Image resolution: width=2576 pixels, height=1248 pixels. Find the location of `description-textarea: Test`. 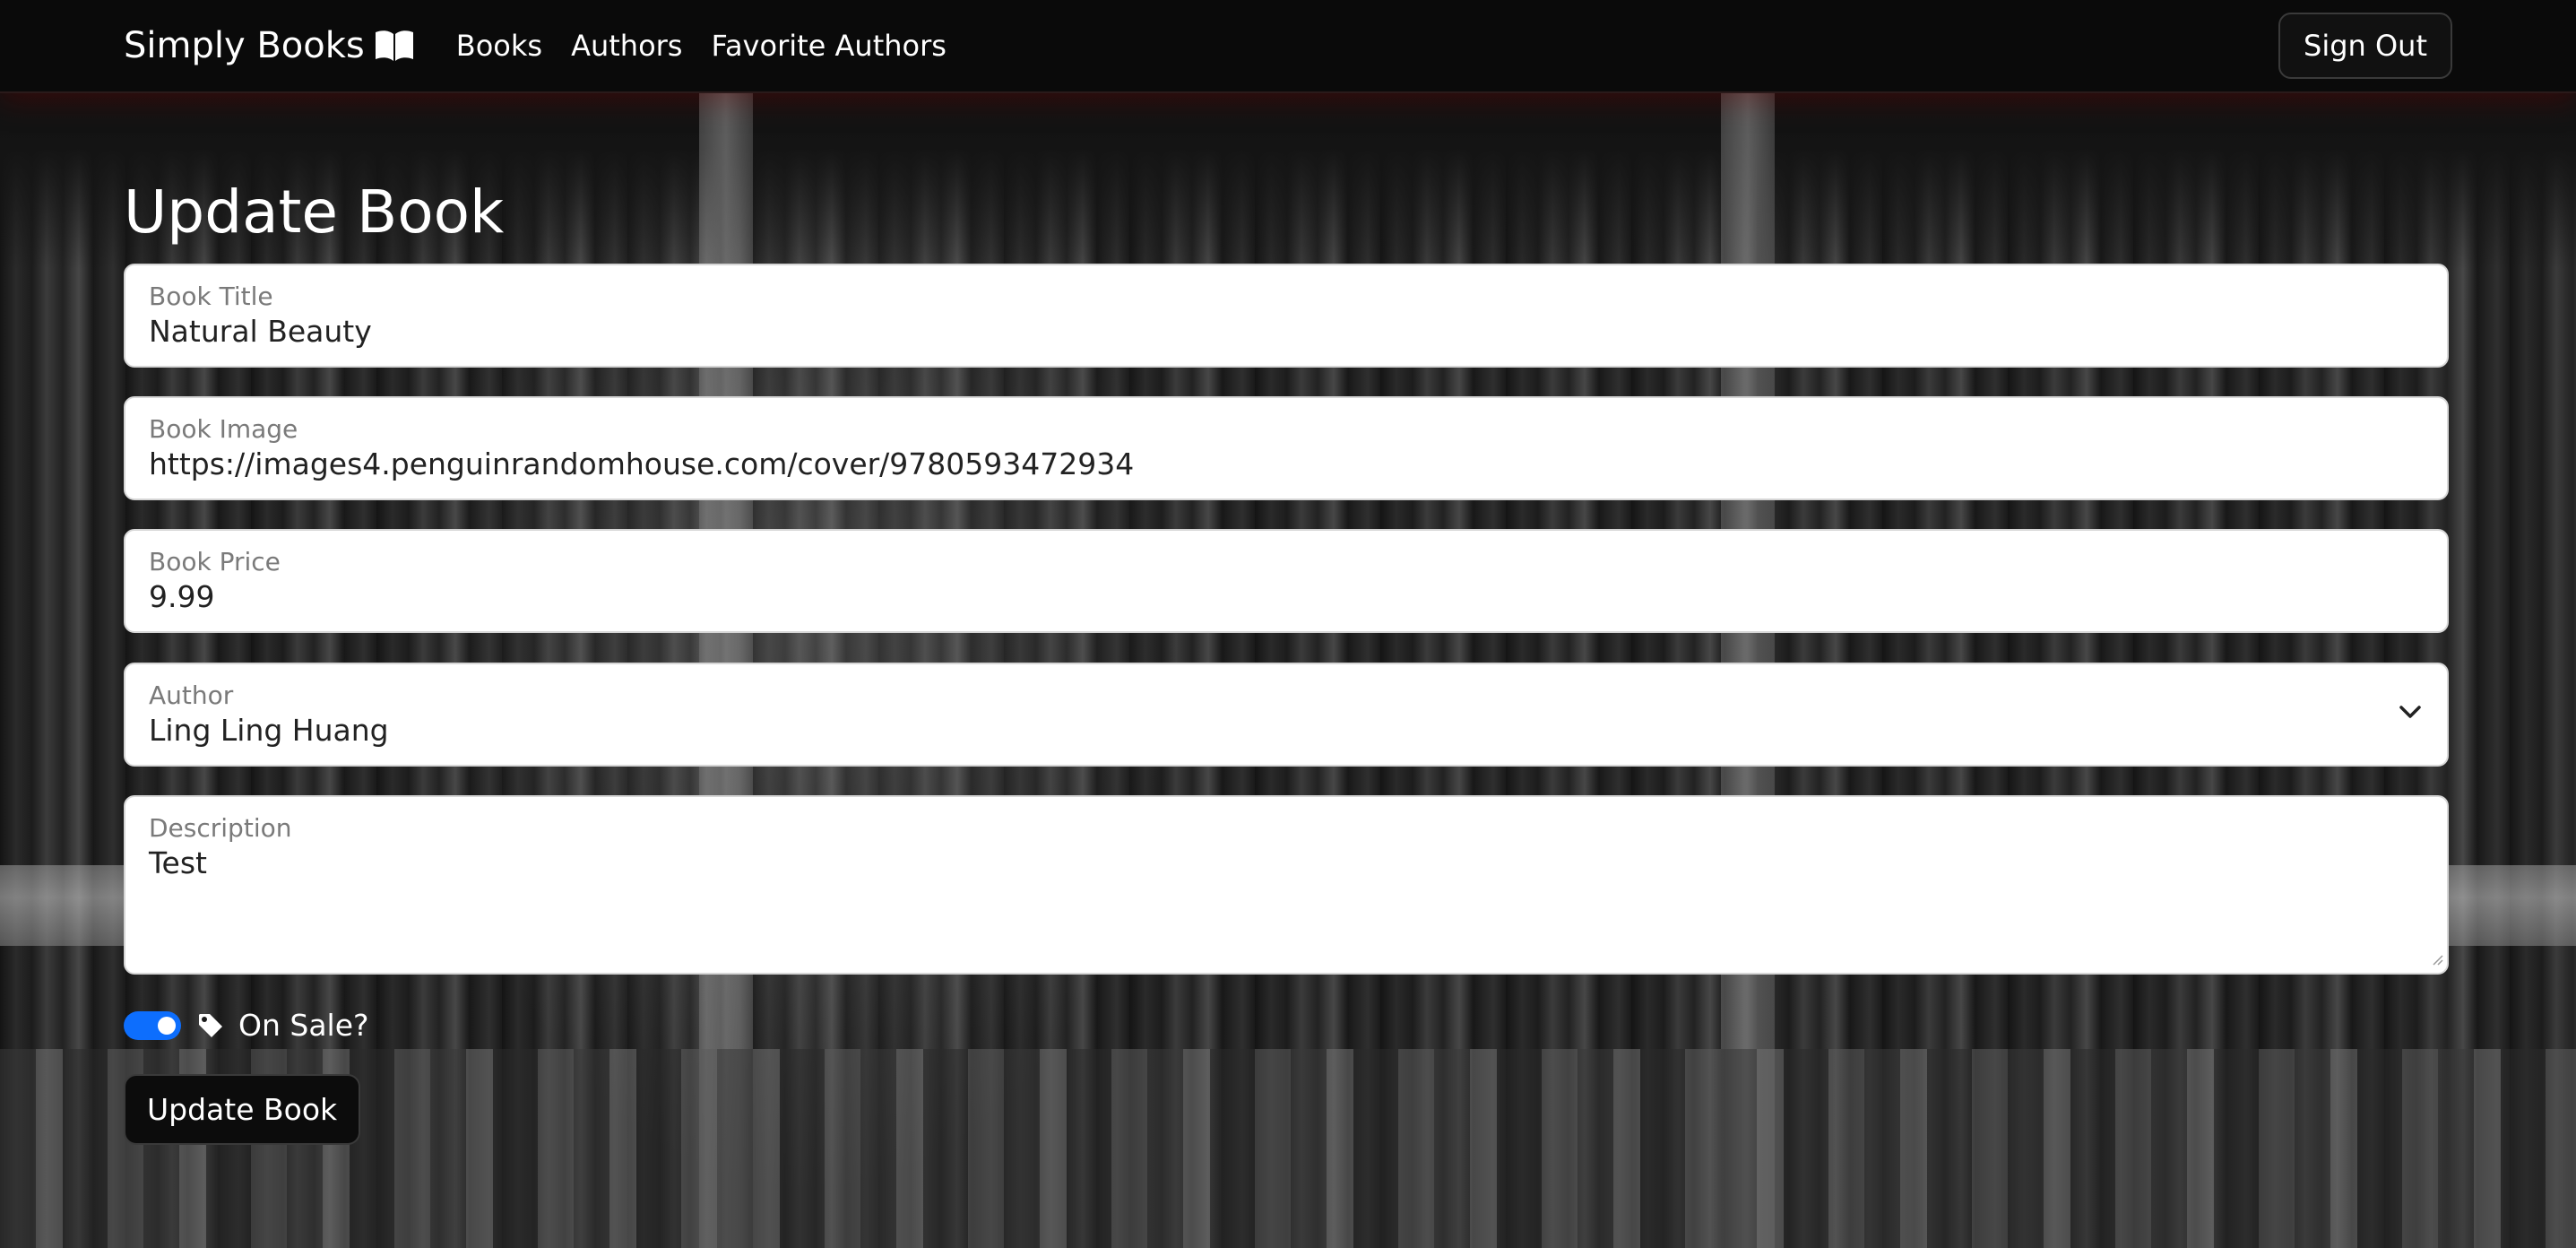

description-textarea: Test is located at coordinates (1286, 863).